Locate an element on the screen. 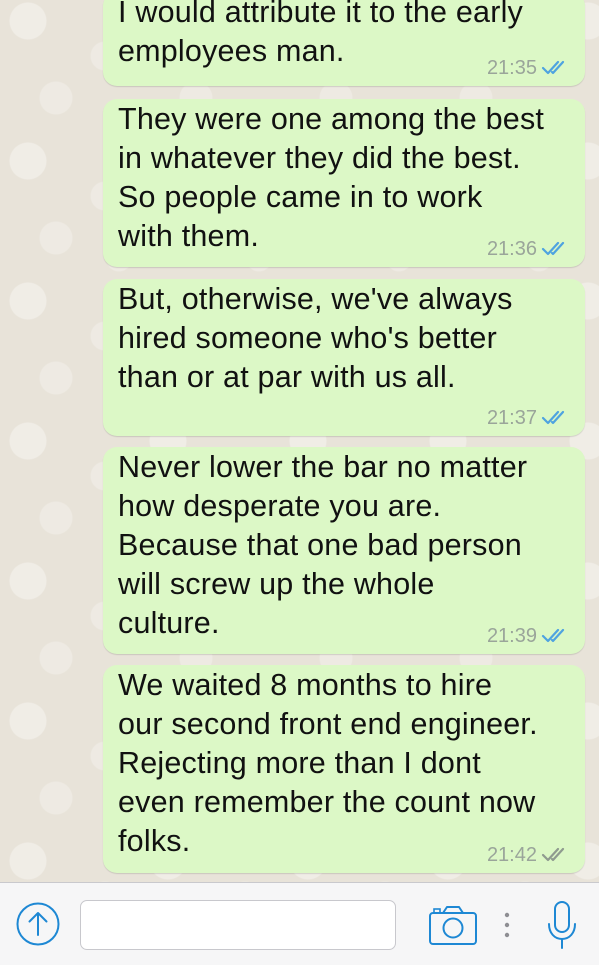  message-meta: 21:39 is located at coordinates (529, 636).